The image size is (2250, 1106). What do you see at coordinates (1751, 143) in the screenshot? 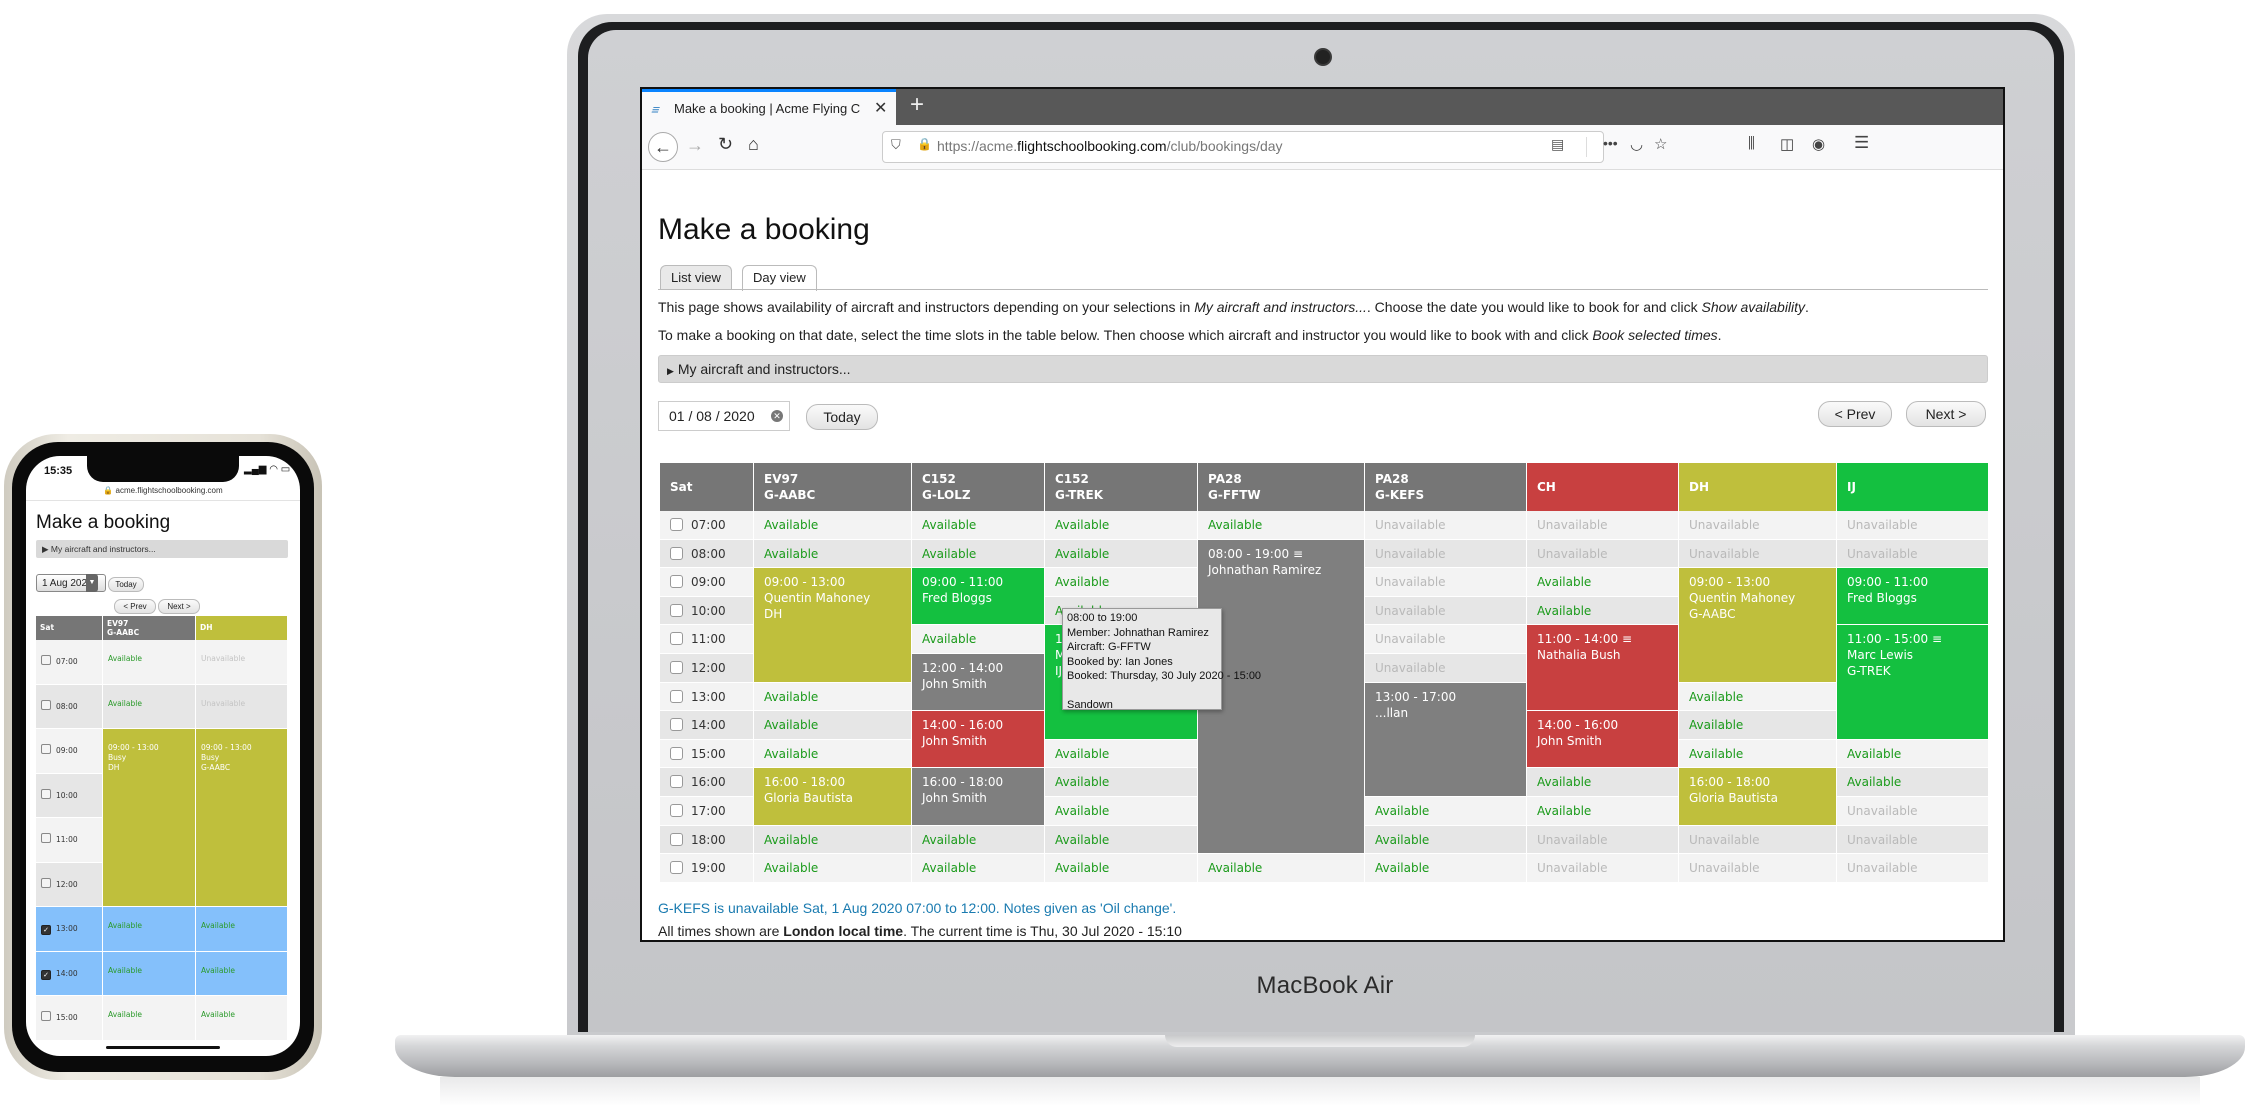
I see `library-icon: ⫼` at bounding box center [1751, 143].